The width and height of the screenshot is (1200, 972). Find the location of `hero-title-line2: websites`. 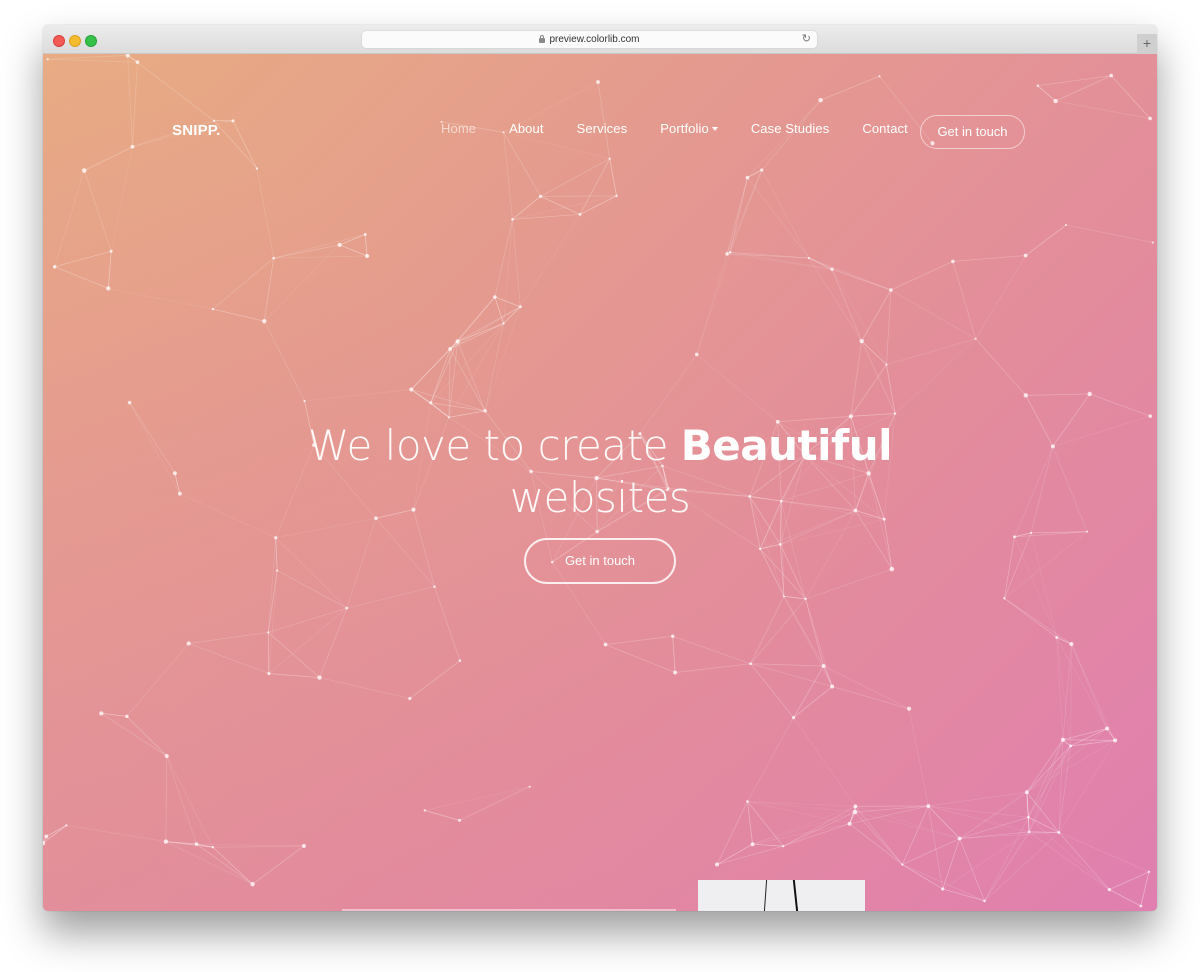

hero-title-line2: websites is located at coordinates (600, 497).